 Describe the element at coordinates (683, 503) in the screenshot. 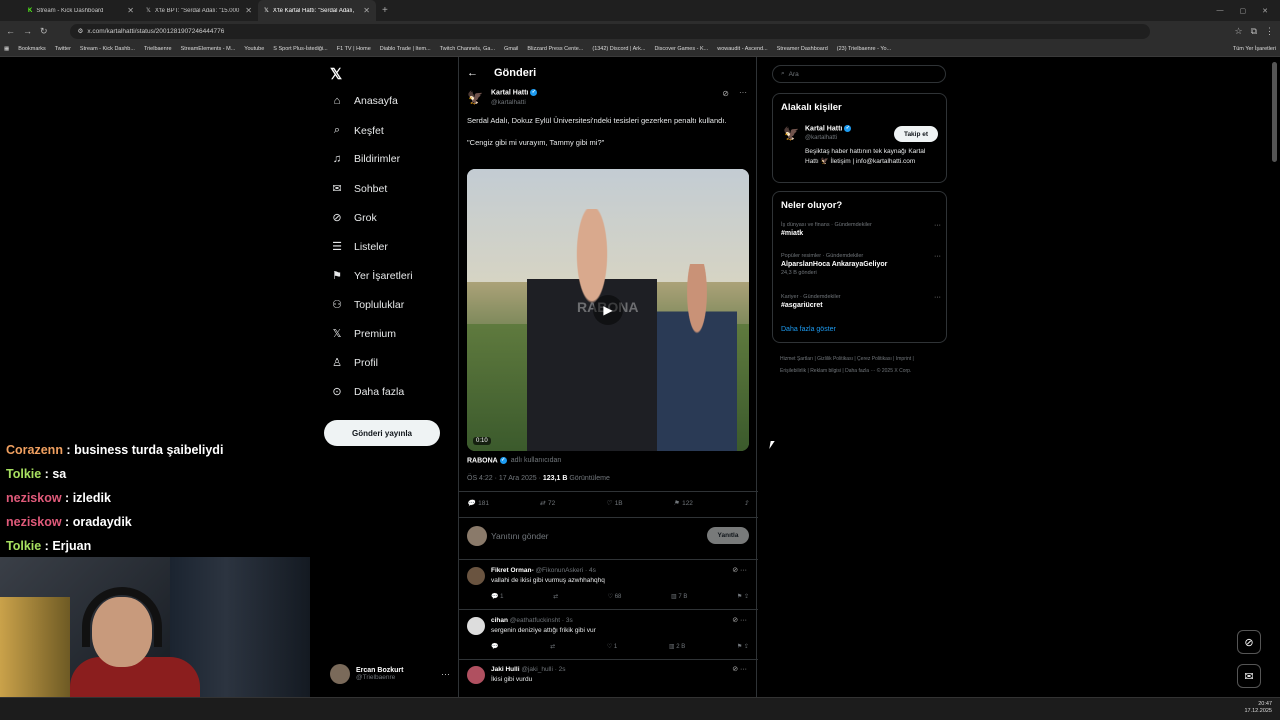

I see `bookmark-action: ⚑ 122` at that location.